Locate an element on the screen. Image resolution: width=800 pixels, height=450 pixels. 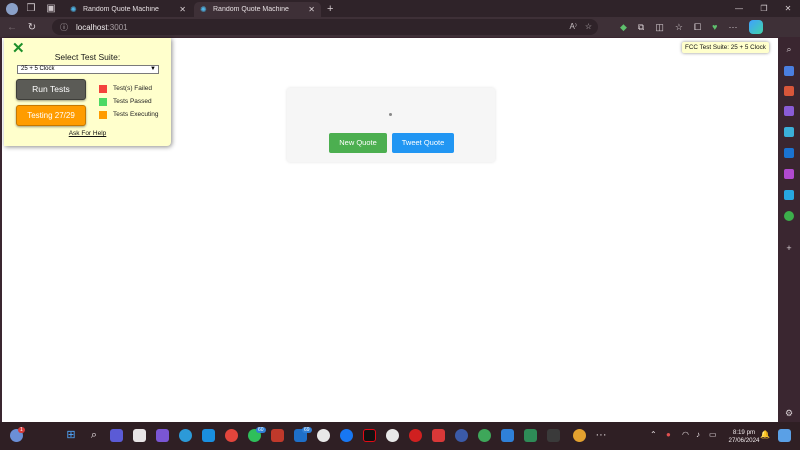
legend-label: Tests Executing is located at coordinates (136, 114).